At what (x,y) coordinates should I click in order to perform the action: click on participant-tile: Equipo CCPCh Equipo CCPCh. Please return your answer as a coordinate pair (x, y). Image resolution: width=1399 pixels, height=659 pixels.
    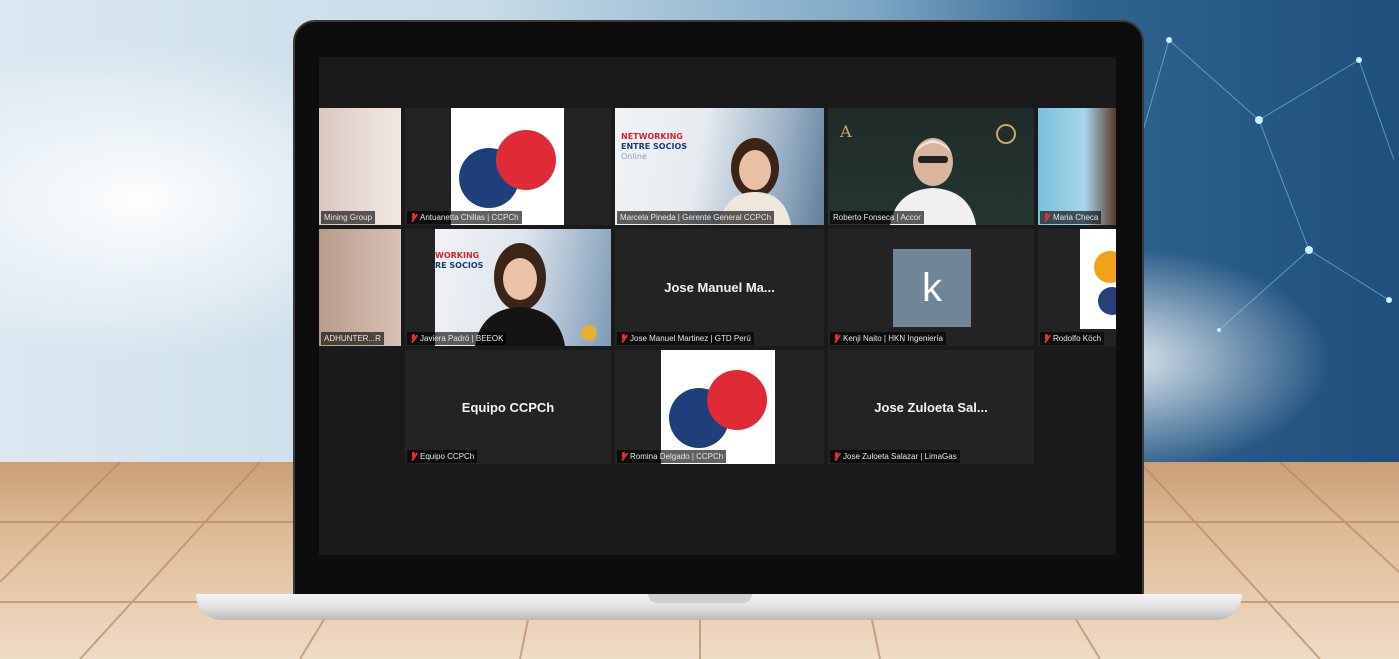
    Looking at the image, I should click on (508, 407).